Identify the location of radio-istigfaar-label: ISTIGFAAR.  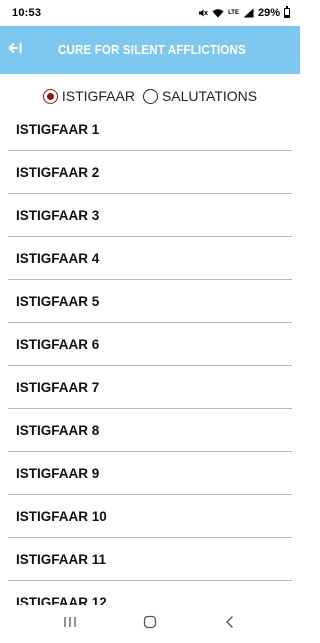
(98, 96).